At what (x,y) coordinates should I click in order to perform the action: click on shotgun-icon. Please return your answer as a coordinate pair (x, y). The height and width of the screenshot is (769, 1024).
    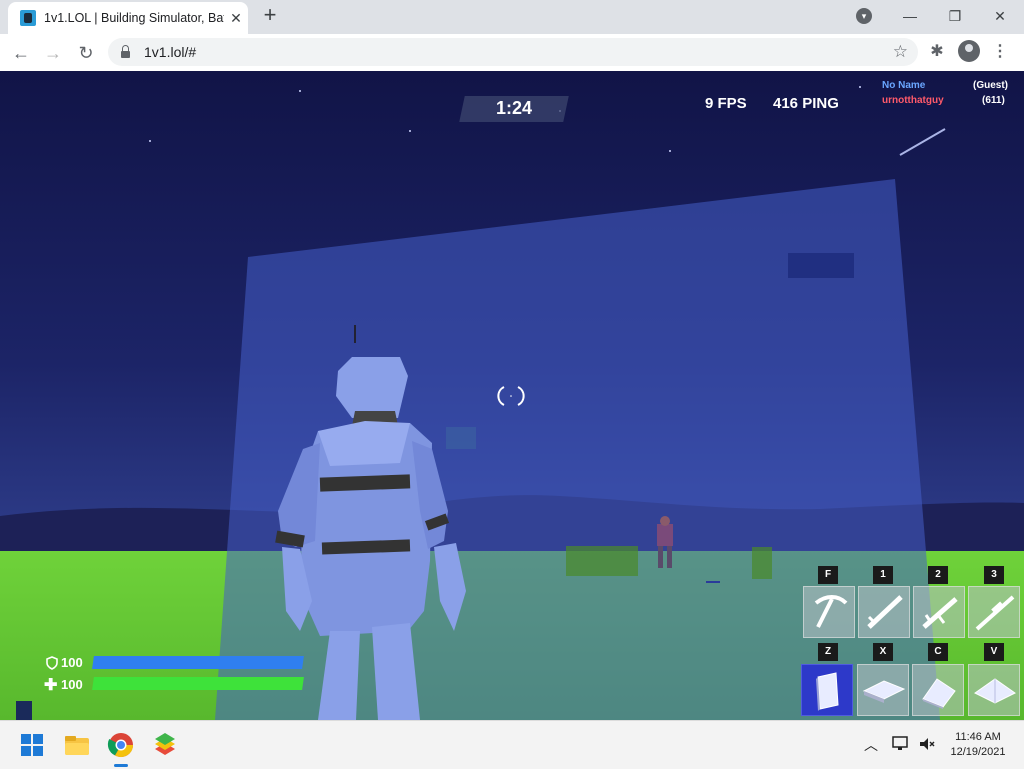
    Looking at the image, I should click on (885, 612).